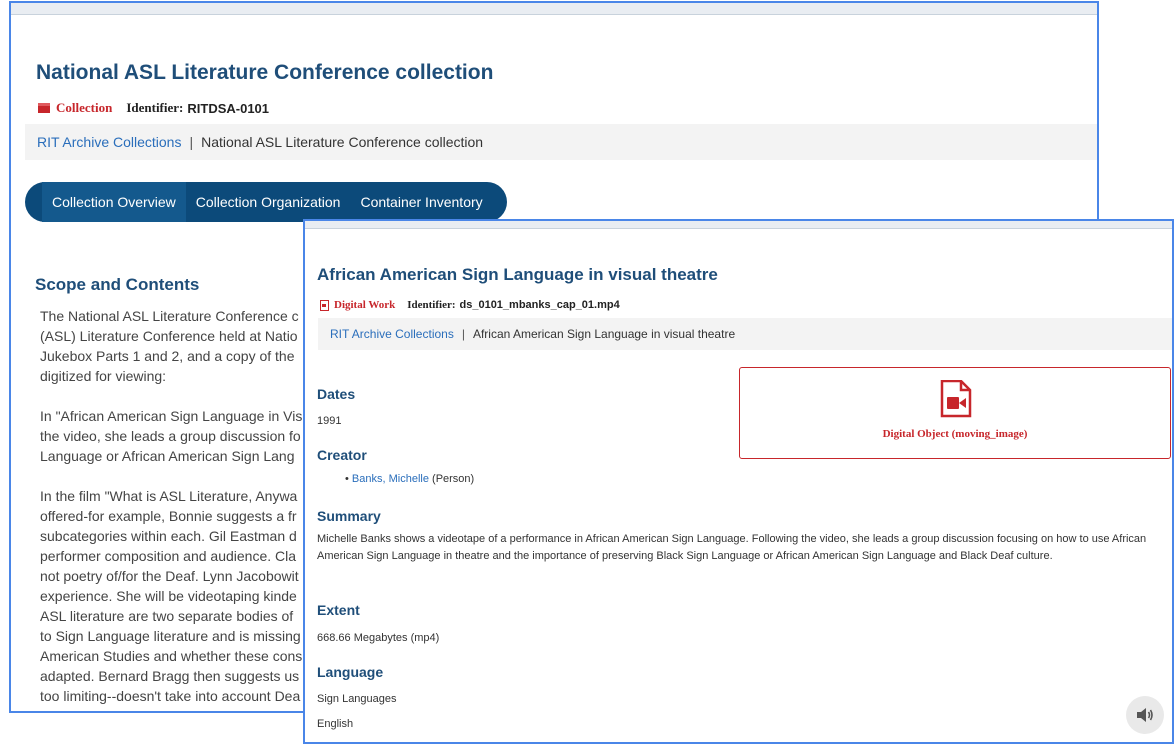 The width and height of the screenshot is (1175, 744). Describe the element at coordinates (44, 108) in the screenshot. I see `archive-box-icon` at that location.